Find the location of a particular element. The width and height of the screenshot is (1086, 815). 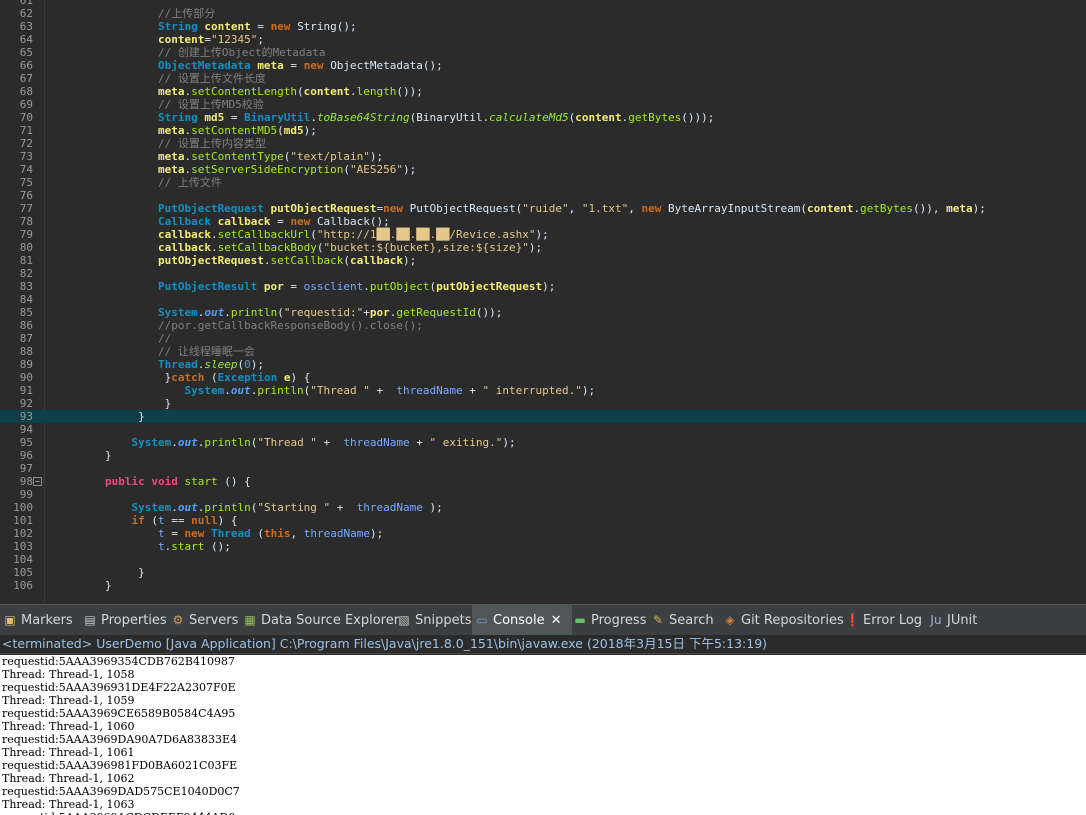

code-token: meta is located at coordinates (118, 169).